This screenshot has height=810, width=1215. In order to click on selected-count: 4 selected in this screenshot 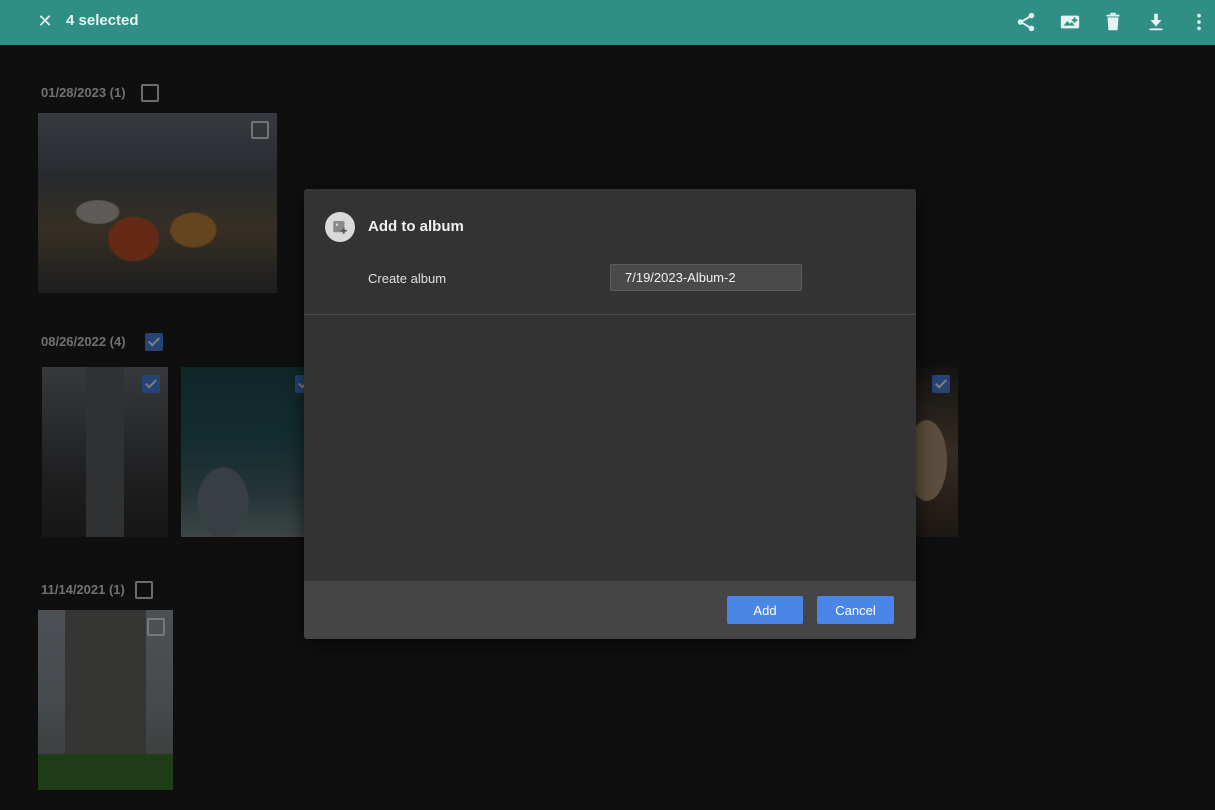, I will do `click(102, 20)`.